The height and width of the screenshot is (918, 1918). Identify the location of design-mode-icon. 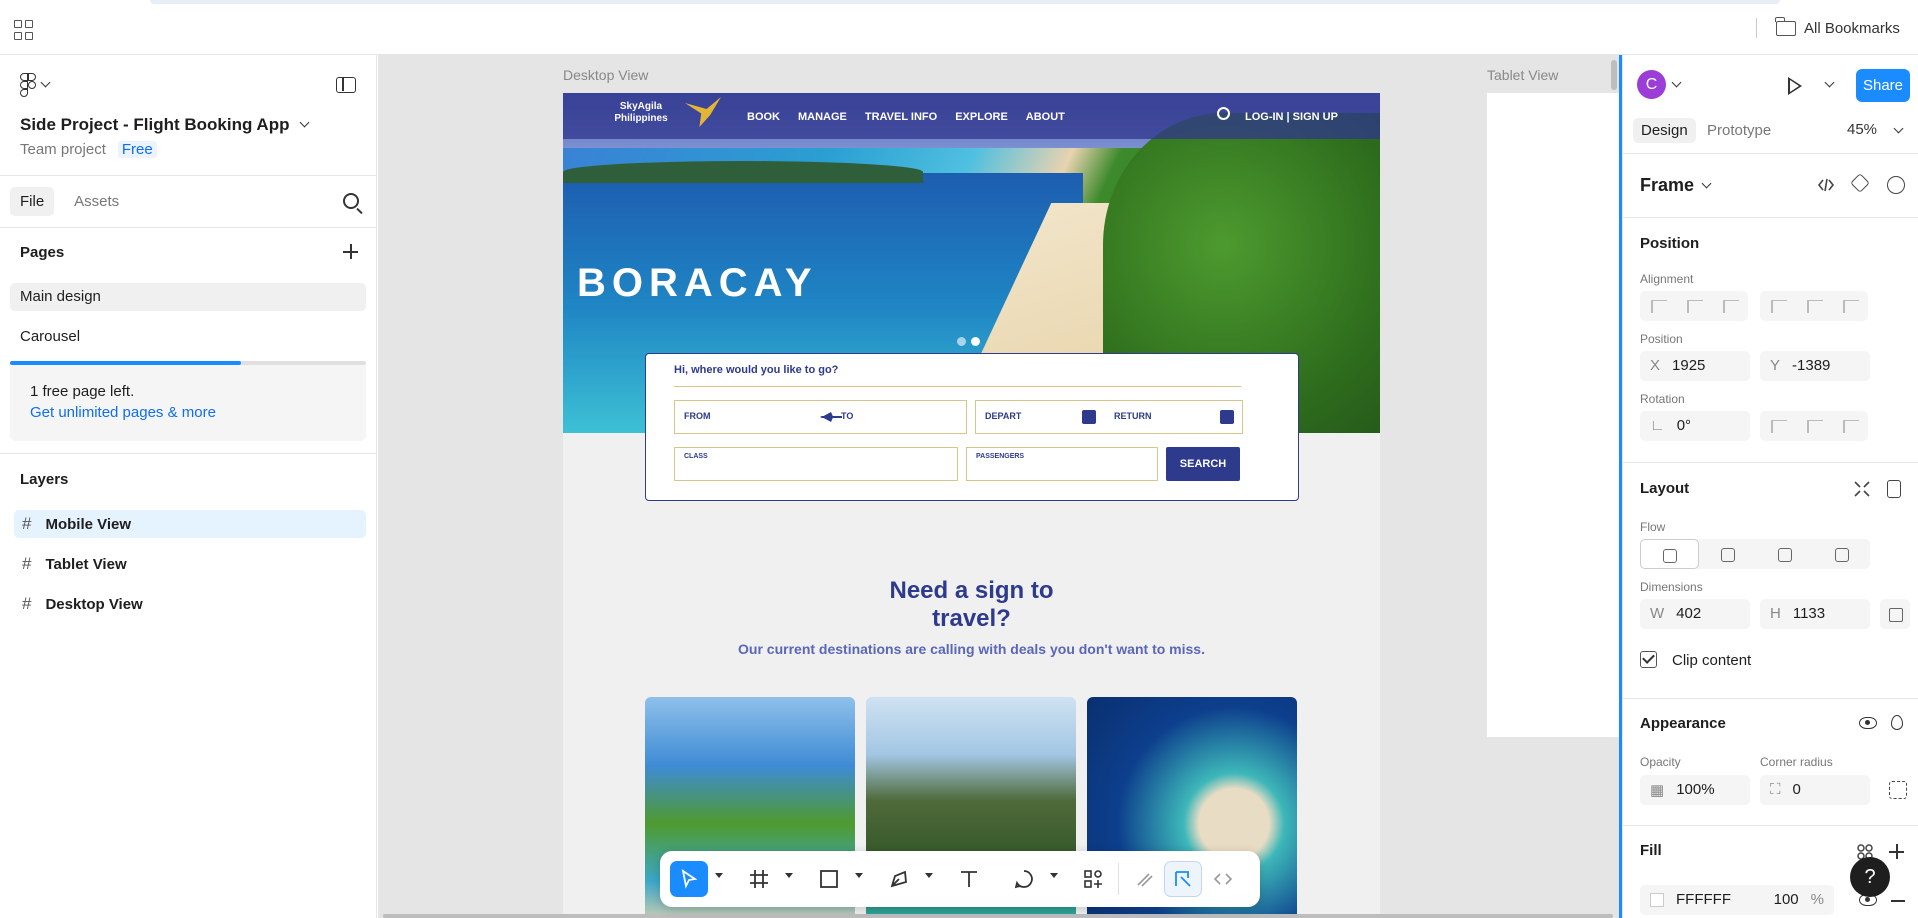
(1183, 879).